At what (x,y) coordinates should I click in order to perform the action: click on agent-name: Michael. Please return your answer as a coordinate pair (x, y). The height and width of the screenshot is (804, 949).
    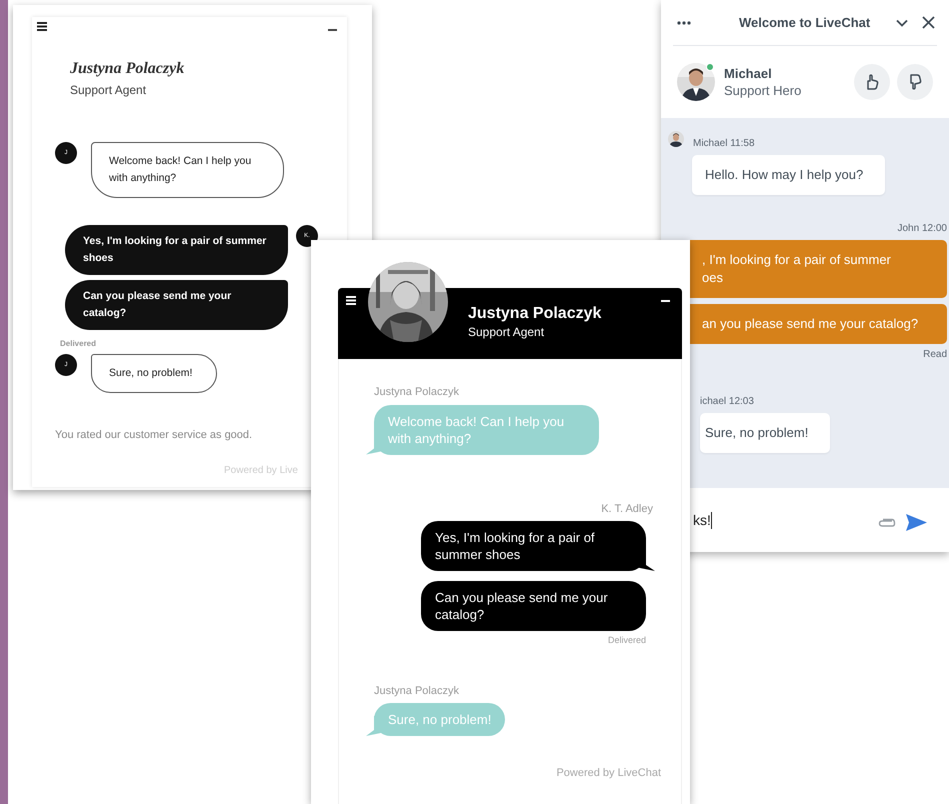
    Looking at the image, I should click on (748, 73).